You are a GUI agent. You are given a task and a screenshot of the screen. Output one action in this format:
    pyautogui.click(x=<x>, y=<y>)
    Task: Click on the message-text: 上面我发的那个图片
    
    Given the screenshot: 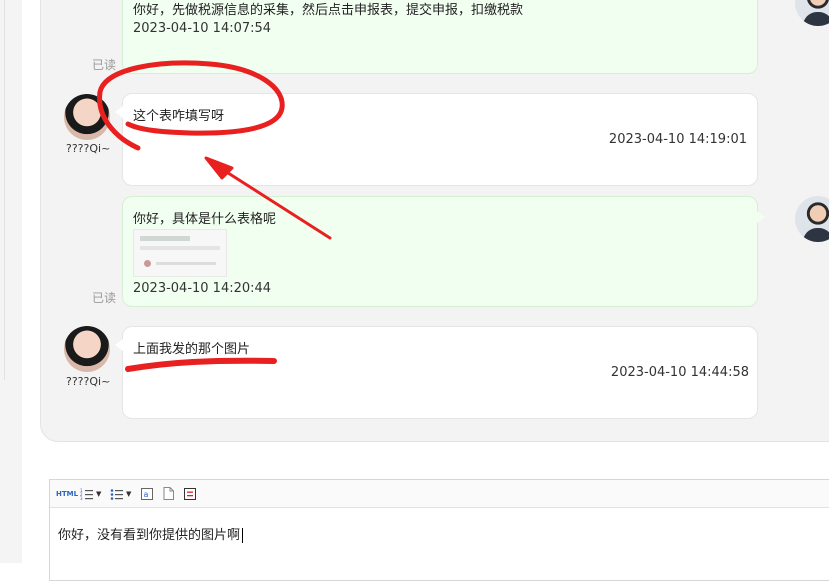 What is the action you would take?
    pyautogui.click(x=192, y=349)
    